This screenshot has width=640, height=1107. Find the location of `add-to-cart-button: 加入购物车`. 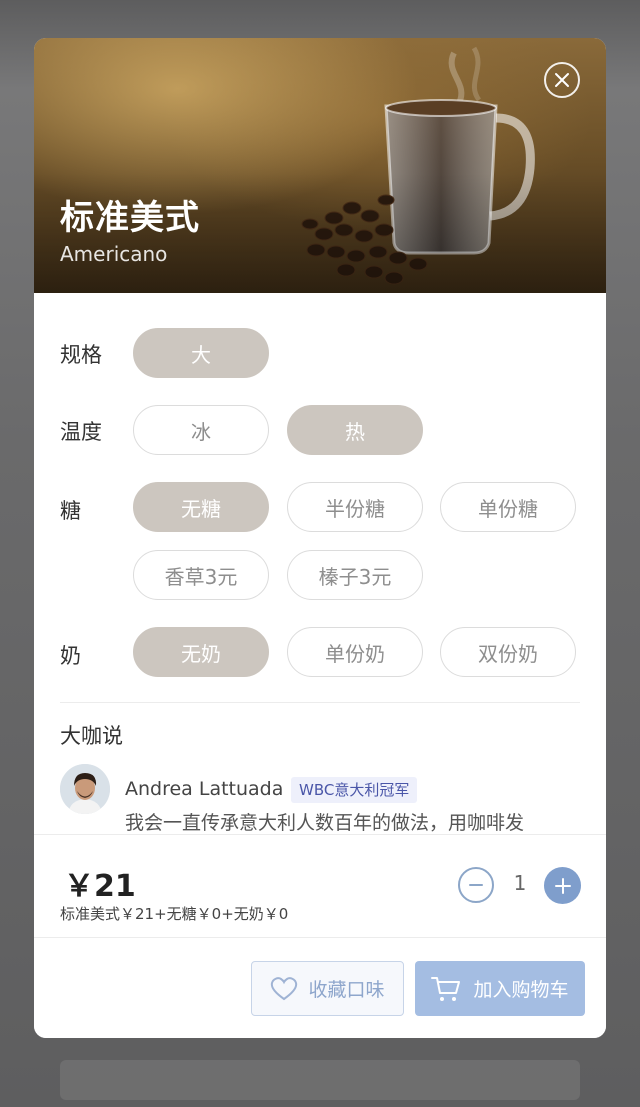

add-to-cart-button: 加入购物车 is located at coordinates (500, 988).